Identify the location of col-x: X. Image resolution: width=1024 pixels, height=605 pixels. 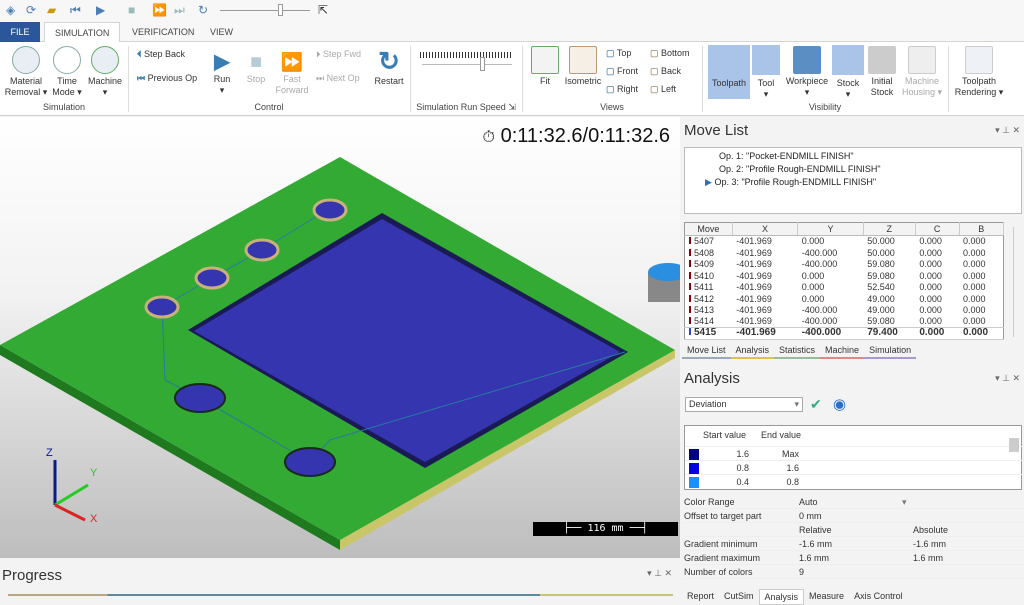
(765, 229).